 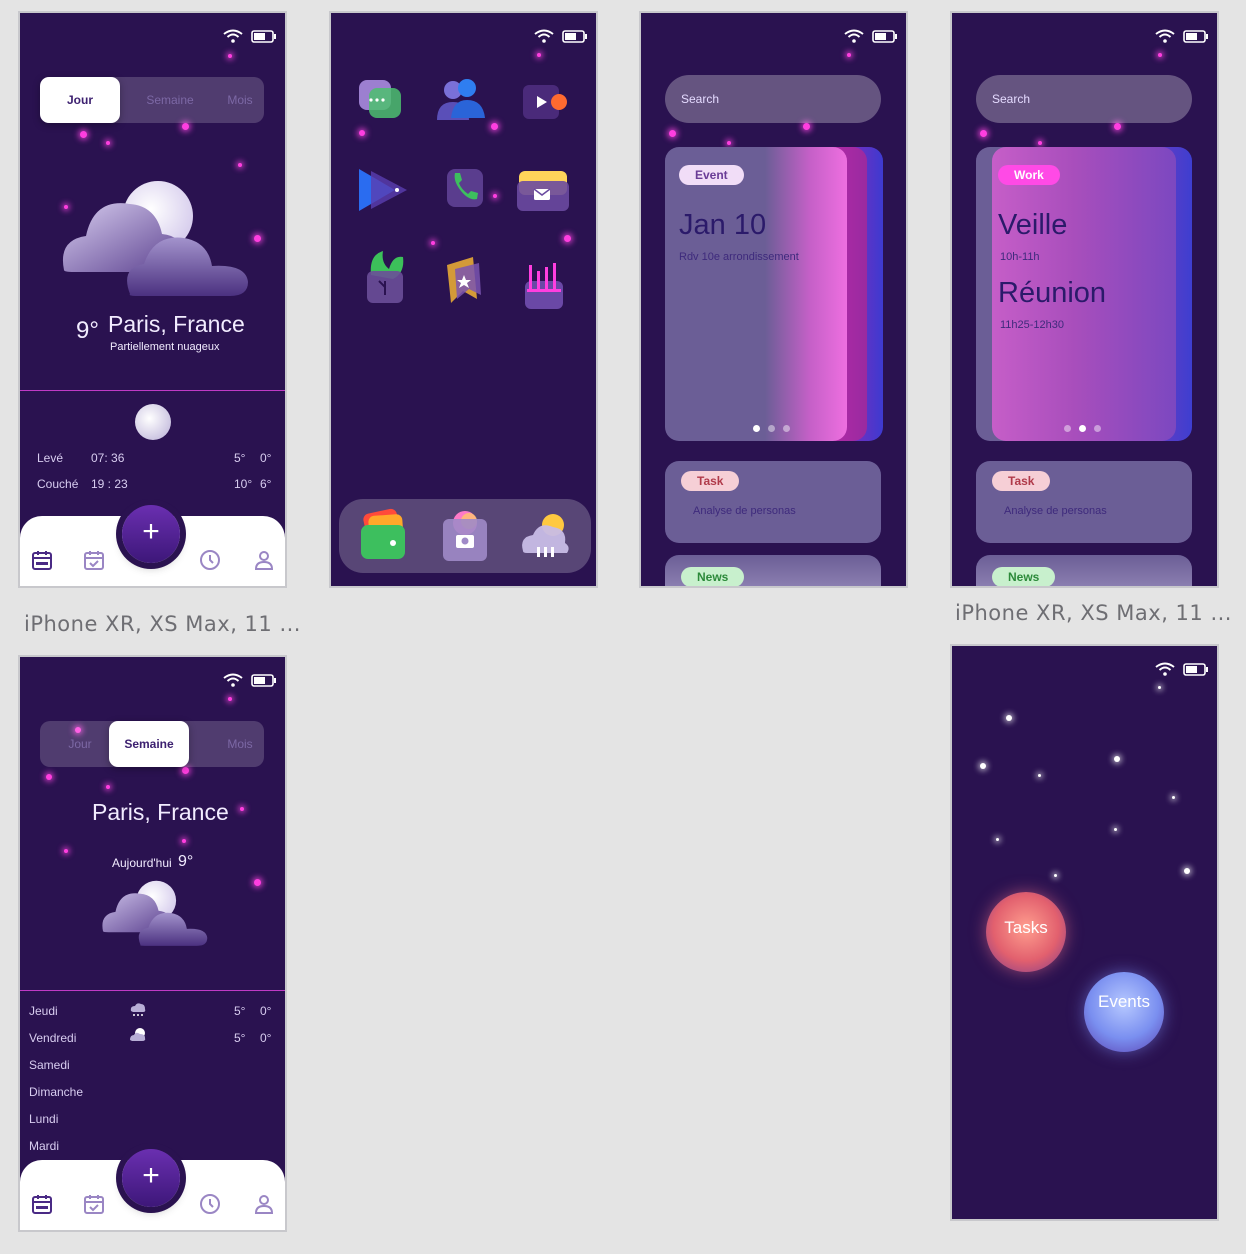 I want to click on events-bubble-label: Events, so click(x=1124, y=1001).